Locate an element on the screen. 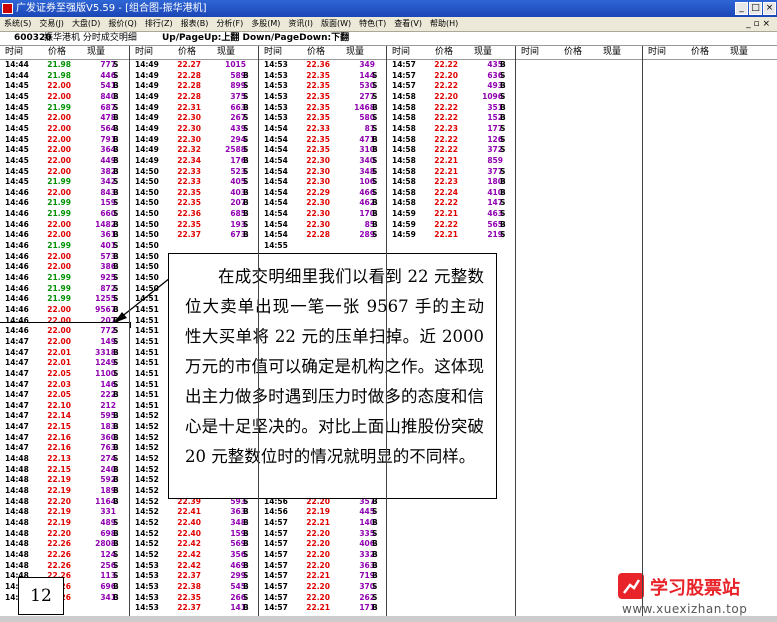 This screenshot has width=777, height=622. watermark-logo-icon is located at coordinates (631, 586).